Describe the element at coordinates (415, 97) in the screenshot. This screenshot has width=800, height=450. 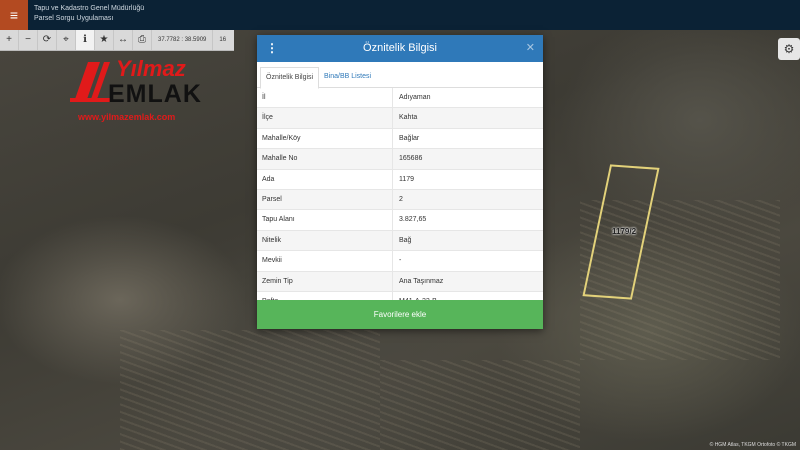
I see `row-value: Adıyaman` at that location.